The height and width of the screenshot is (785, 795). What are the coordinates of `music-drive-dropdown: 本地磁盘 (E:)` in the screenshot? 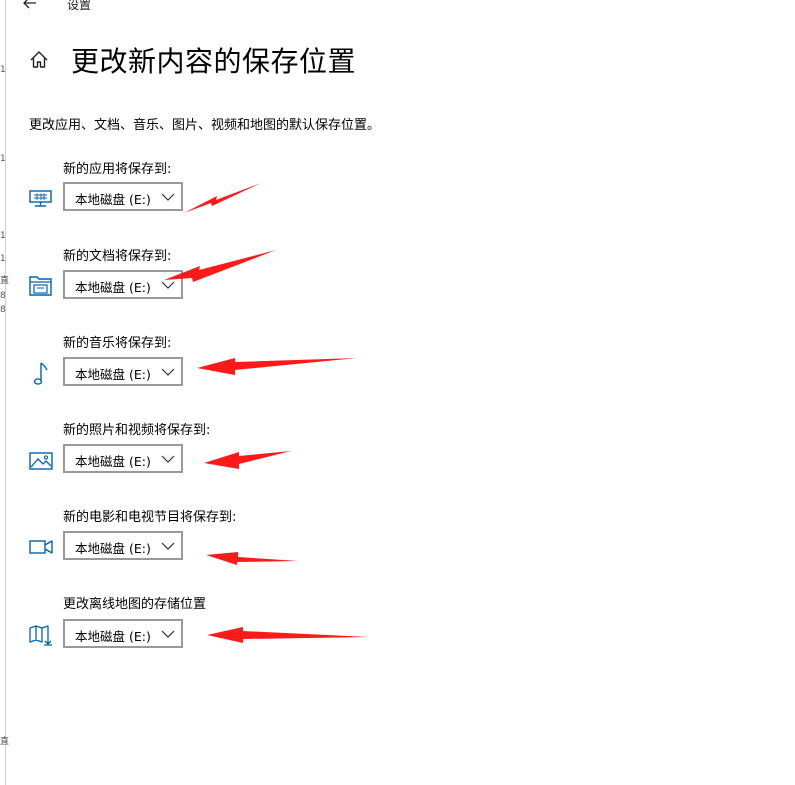 It's located at (123, 371).